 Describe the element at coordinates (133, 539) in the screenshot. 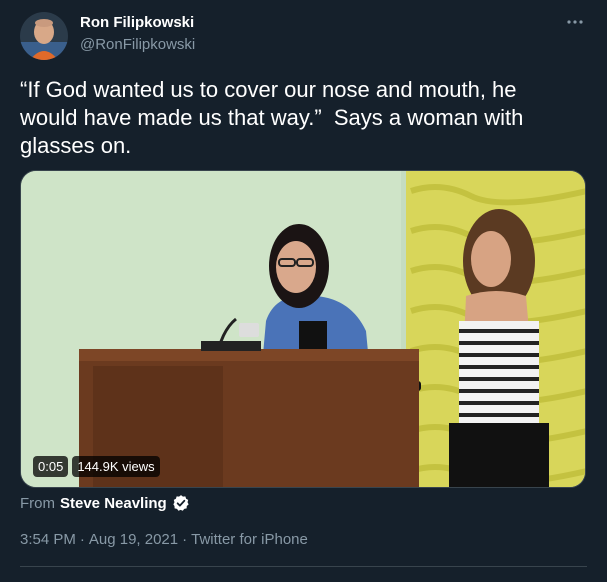

I see `tweet-date: Aug 19, 2021` at that location.